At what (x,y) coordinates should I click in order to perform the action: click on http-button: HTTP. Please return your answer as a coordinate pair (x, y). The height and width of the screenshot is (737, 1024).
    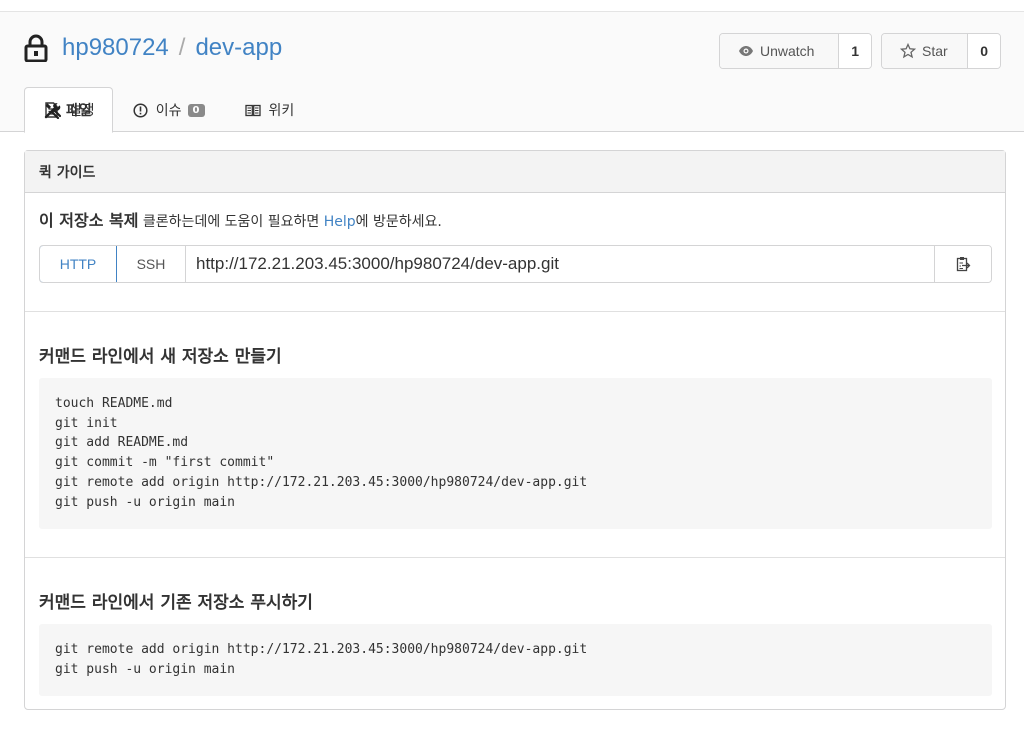
    Looking at the image, I should click on (78, 264).